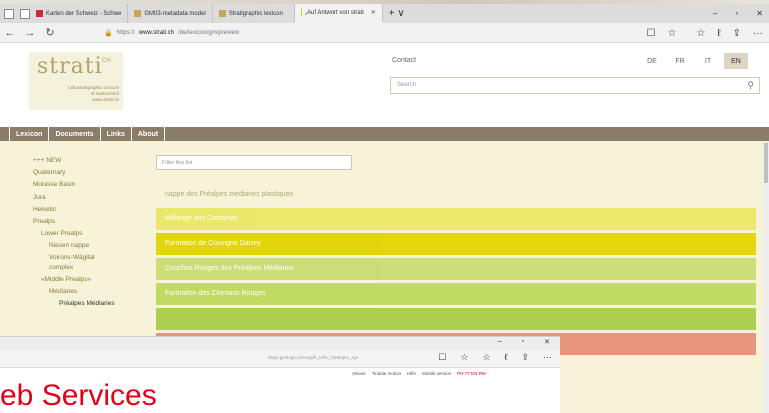  Describe the element at coordinates (229, 194) in the screenshot. I see `list-heading: nappe des Préalpes médianes plastiques` at that location.